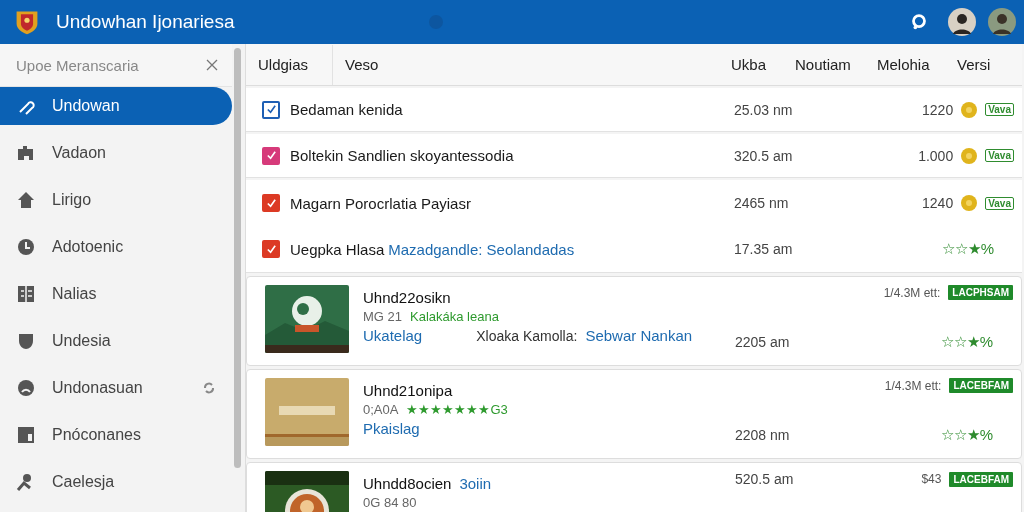  What do you see at coordinates (931, 479) in the screenshot?
I see `price-text: $43` at bounding box center [931, 479].